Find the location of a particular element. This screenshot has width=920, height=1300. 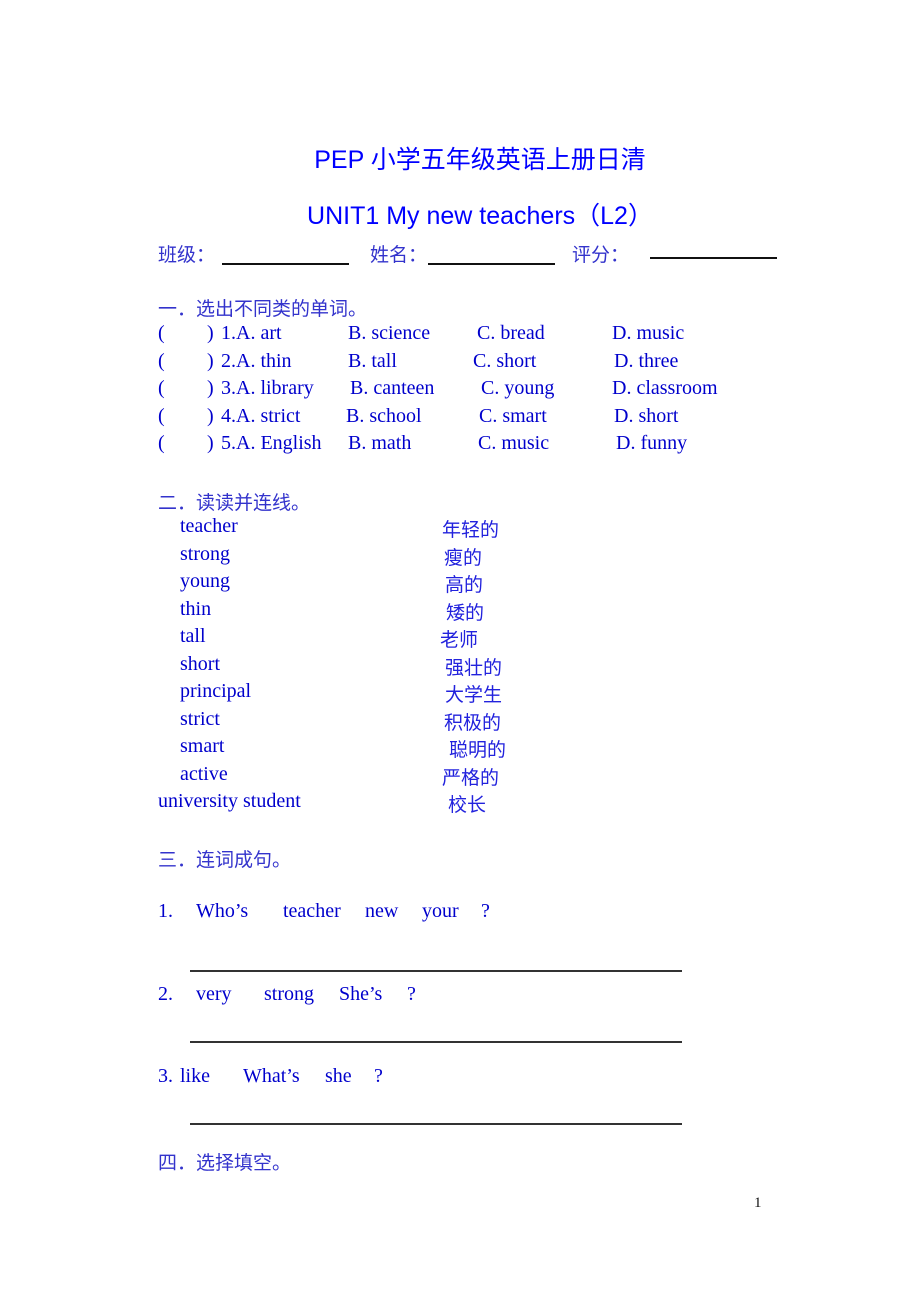

worksheet-subtitle: UNIT1 My new teachers（L2） is located at coordinates (480, 216).